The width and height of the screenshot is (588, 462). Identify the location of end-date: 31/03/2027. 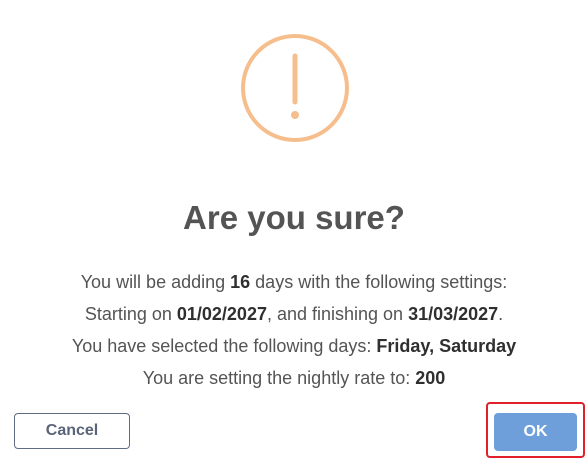
(453, 314).